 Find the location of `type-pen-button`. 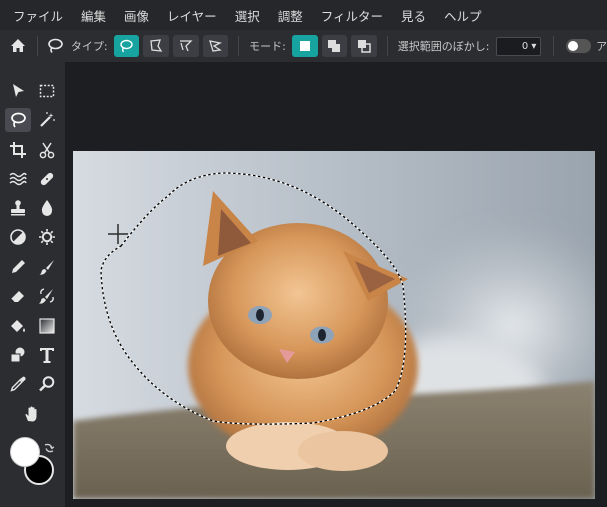

type-pen-button is located at coordinates (215, 46).